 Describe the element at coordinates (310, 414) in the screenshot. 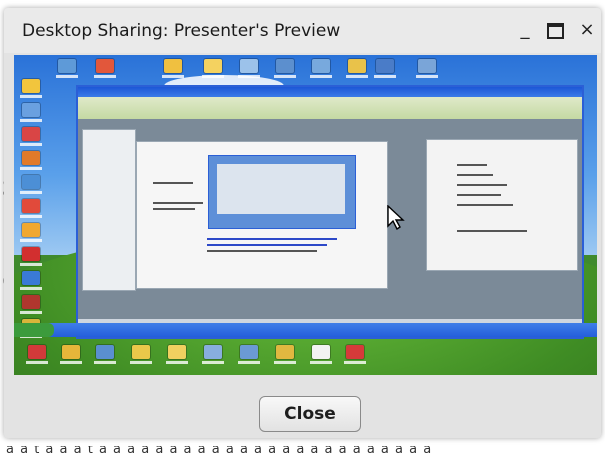

I see `close-button: Close` at that location.